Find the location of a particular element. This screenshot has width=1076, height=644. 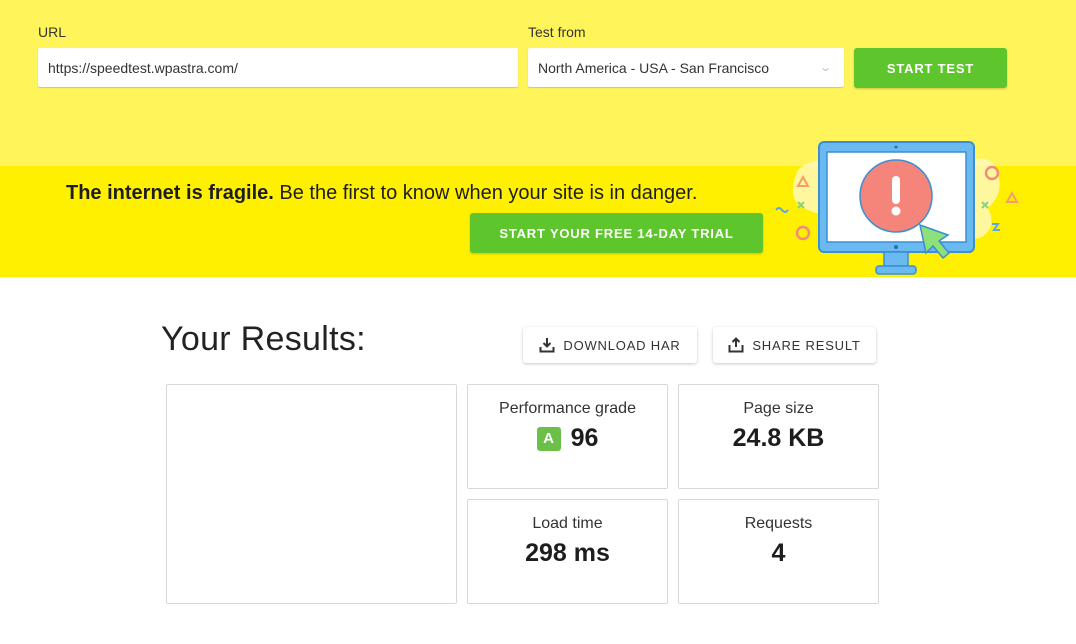

test-from-value: North America - USA - San Francisco is located at coordinates (654, 67).